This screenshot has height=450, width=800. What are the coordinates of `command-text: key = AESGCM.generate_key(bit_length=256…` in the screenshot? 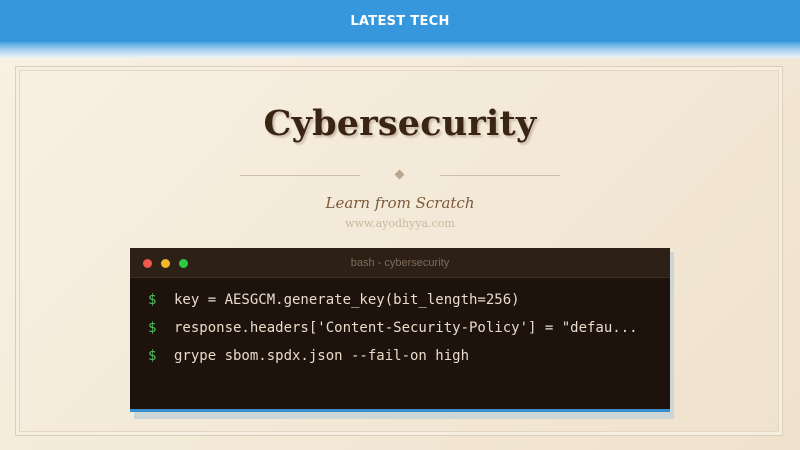 It's located at (347, 300).